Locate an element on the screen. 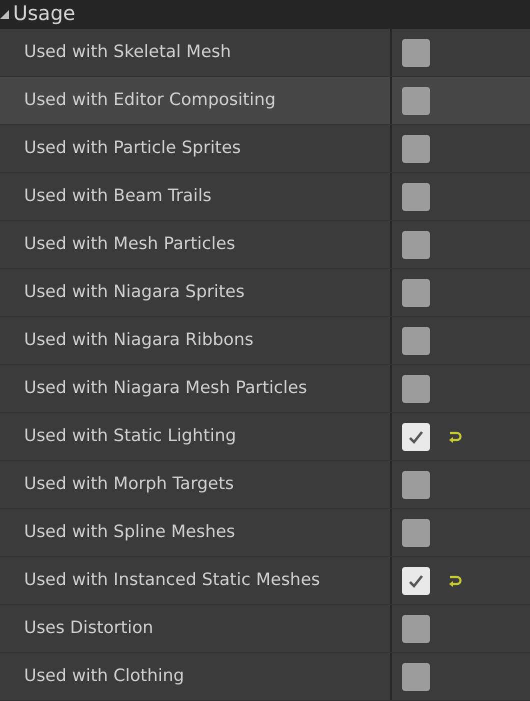  property-label: Used with Morph Targets is located at coordinates (129, 484).